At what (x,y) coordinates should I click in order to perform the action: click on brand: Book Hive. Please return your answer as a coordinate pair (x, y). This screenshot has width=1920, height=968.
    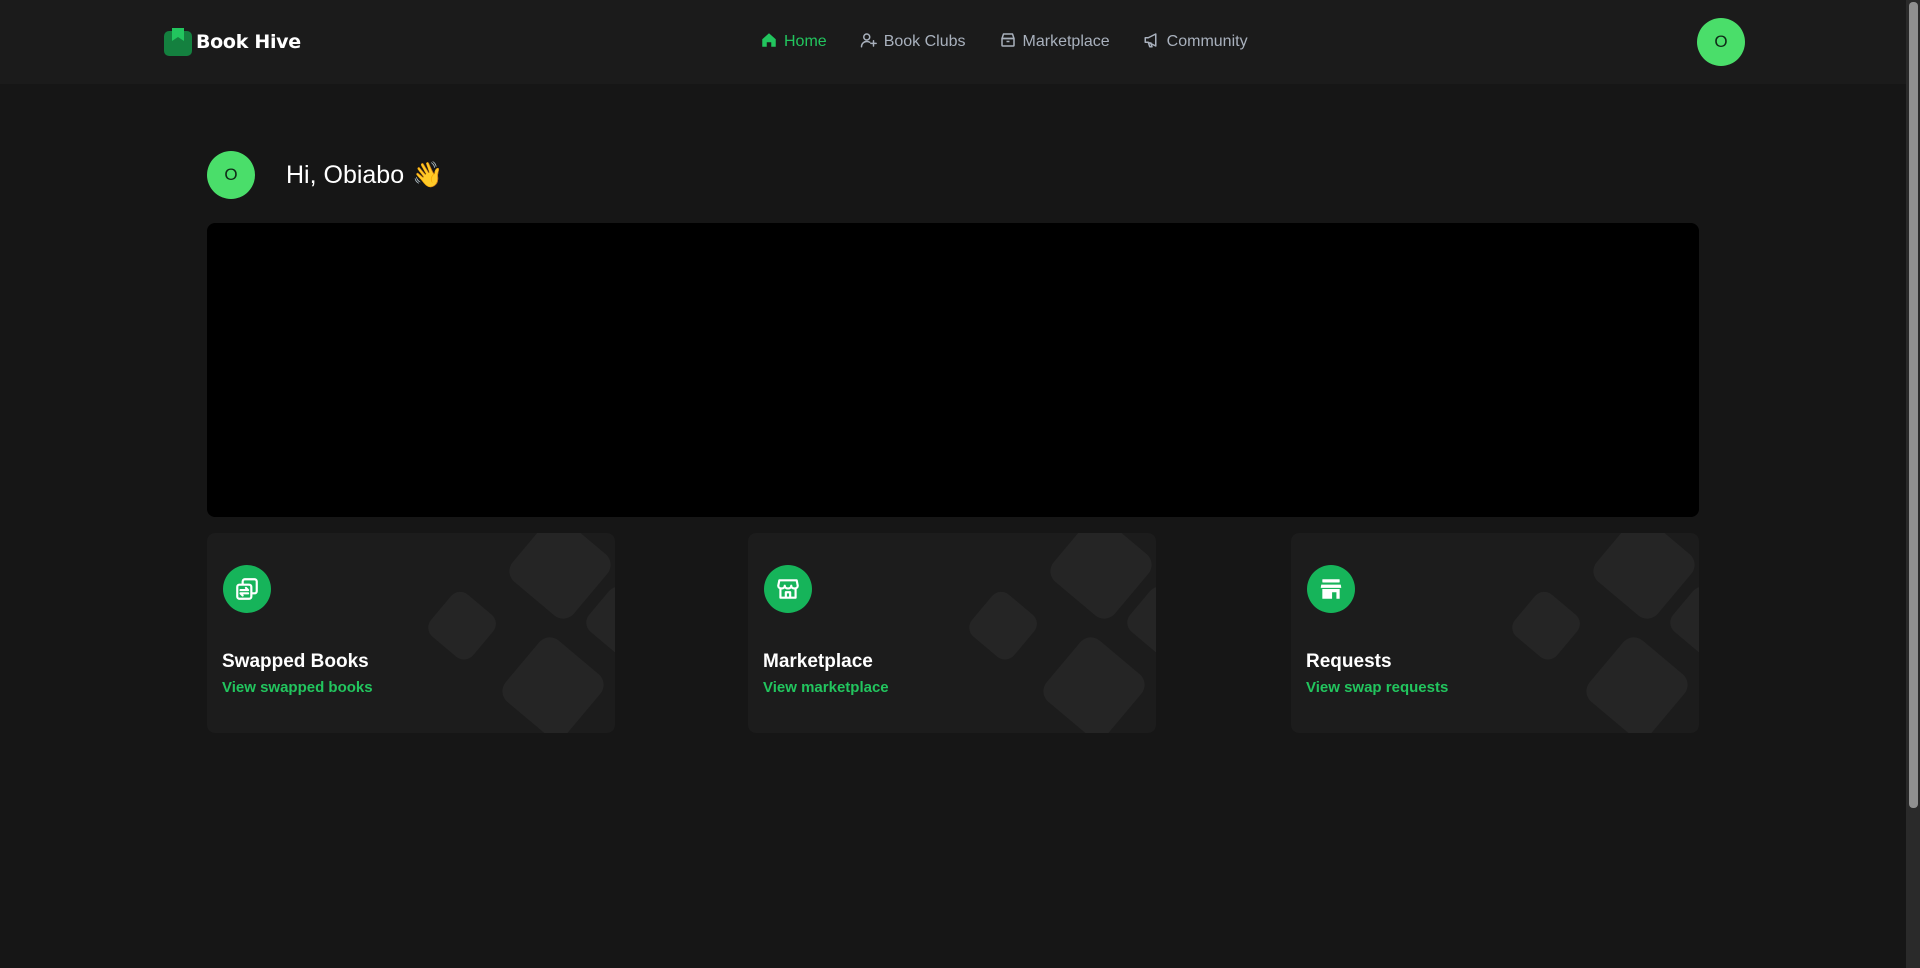
    Looking at the image, I should click on (232, 42).